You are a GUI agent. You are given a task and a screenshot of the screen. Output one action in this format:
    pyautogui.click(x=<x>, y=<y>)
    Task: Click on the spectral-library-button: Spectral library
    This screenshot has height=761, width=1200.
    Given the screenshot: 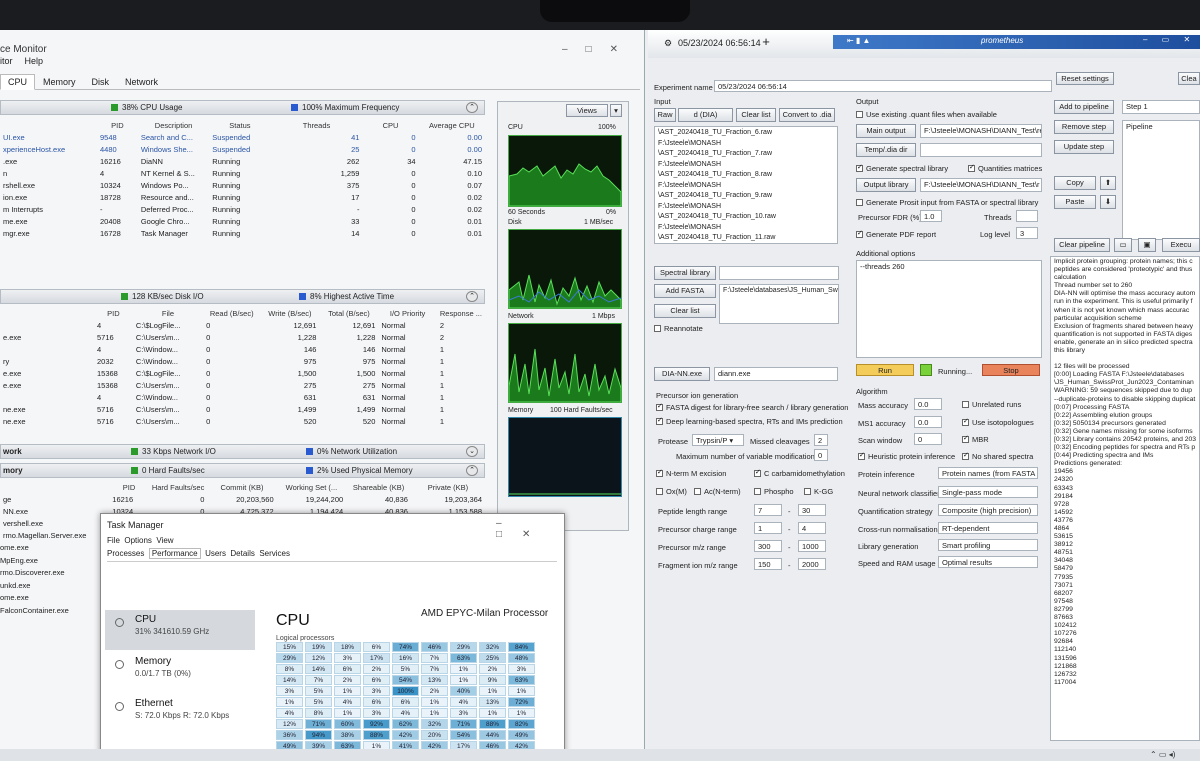 What is the action you would take?
    pyautogui.click(x=685, y=273)
    